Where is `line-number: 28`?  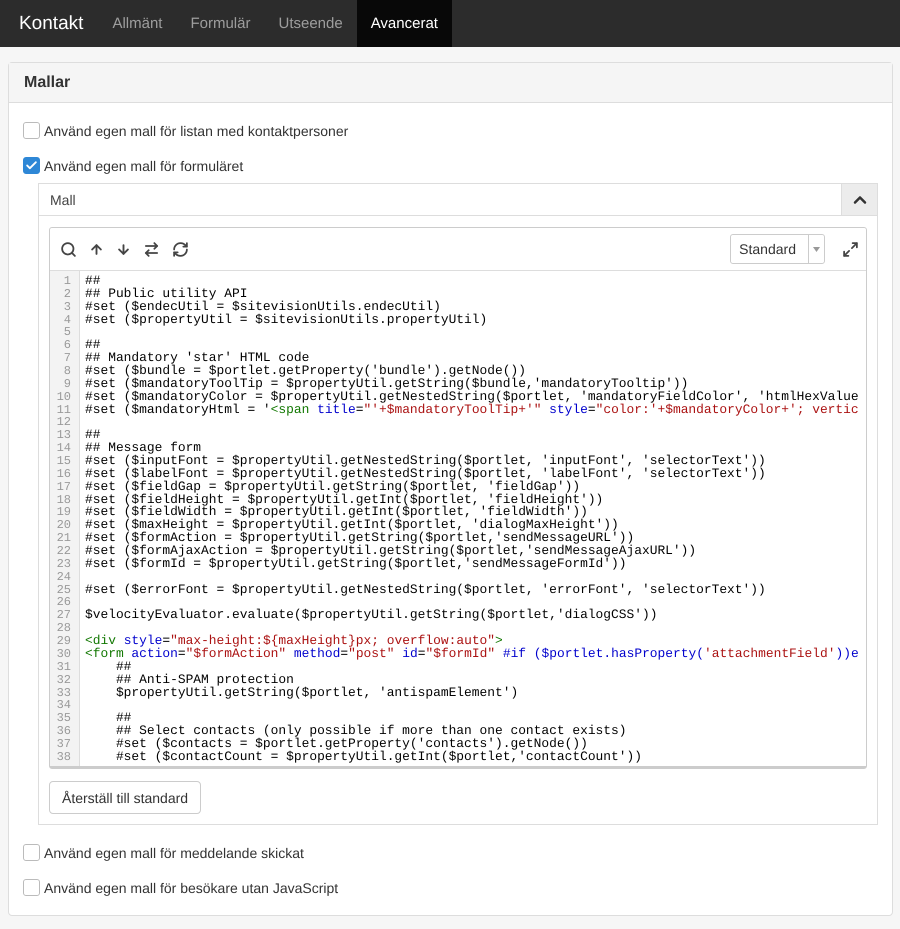 line-number: 28 is located at coordinates (64, 629).